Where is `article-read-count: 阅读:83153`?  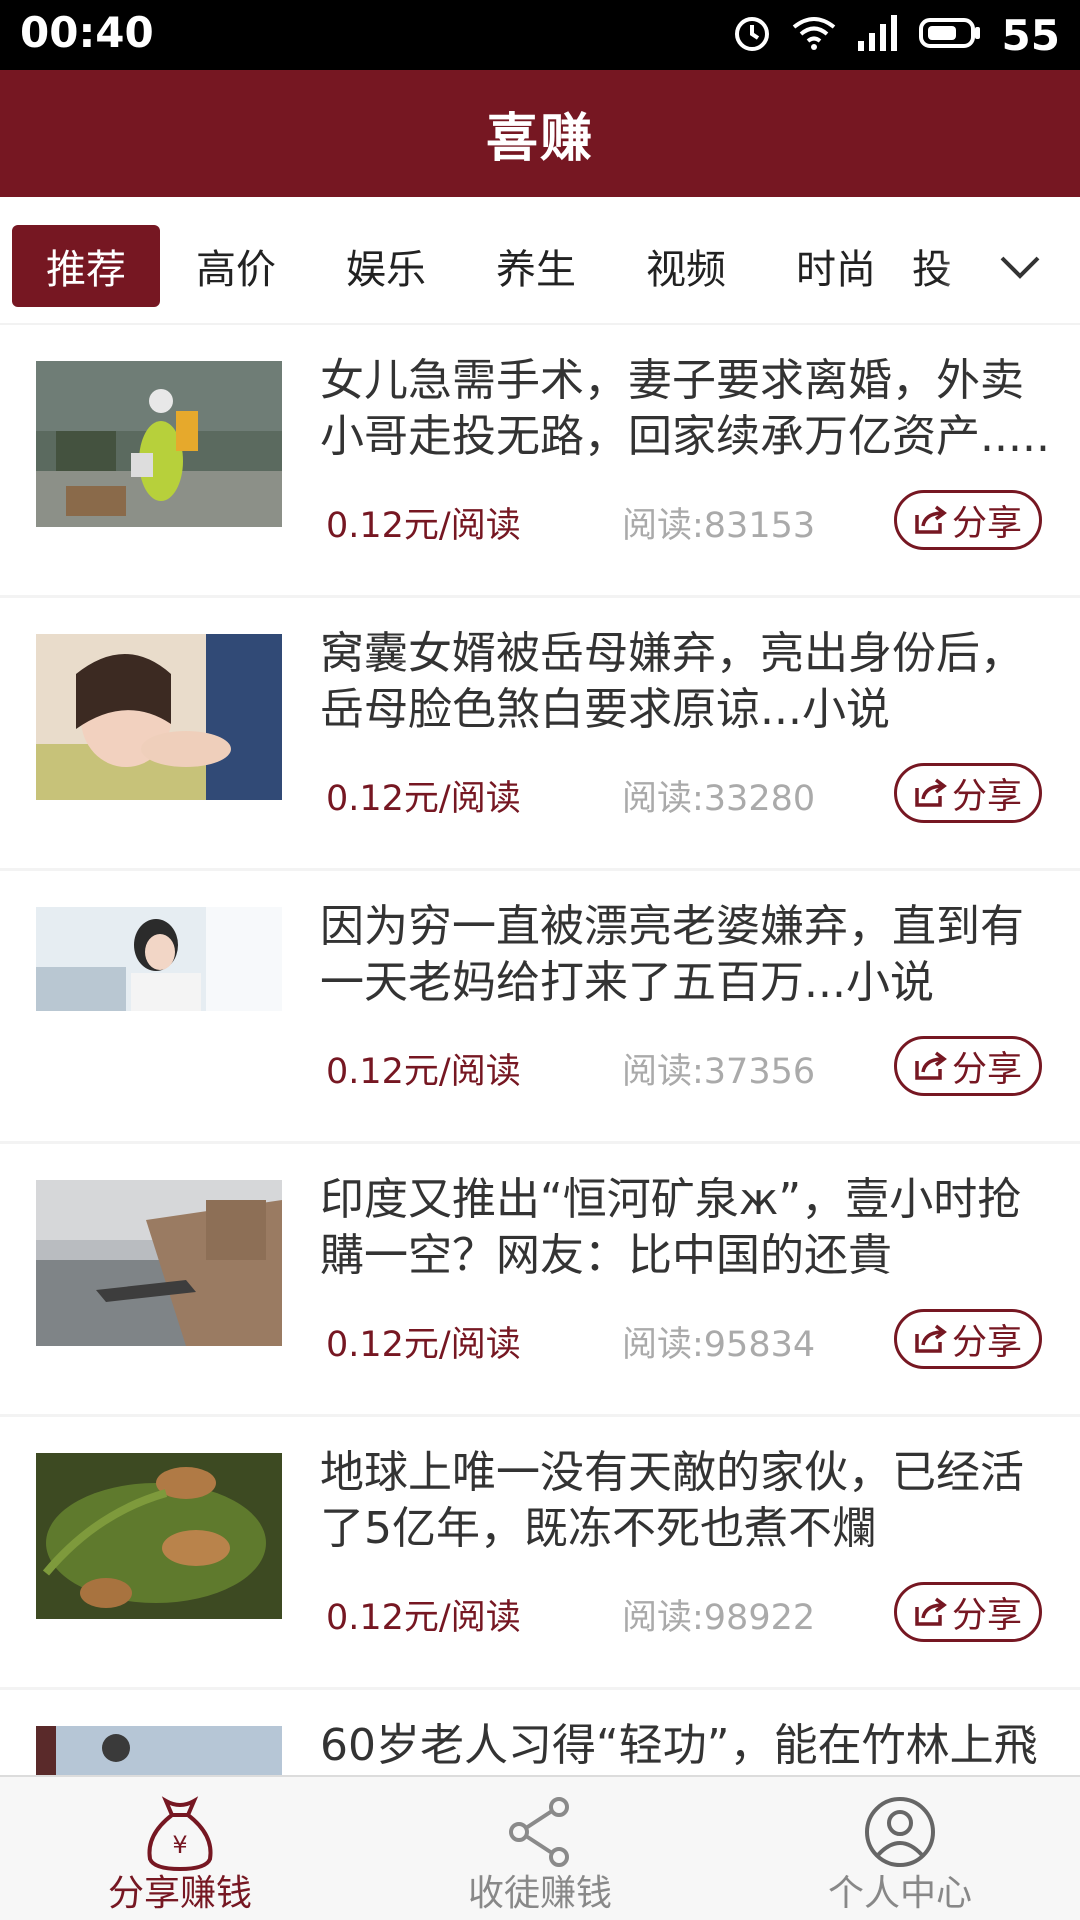 article-read-count: 阅读:83153 is located at coordinates (719, 526).